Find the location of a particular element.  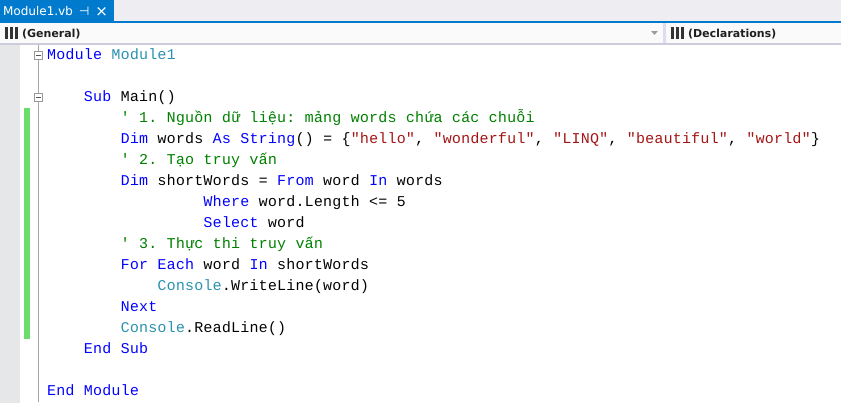

code-line: Module Module1 is located at coordinates (111, 55).